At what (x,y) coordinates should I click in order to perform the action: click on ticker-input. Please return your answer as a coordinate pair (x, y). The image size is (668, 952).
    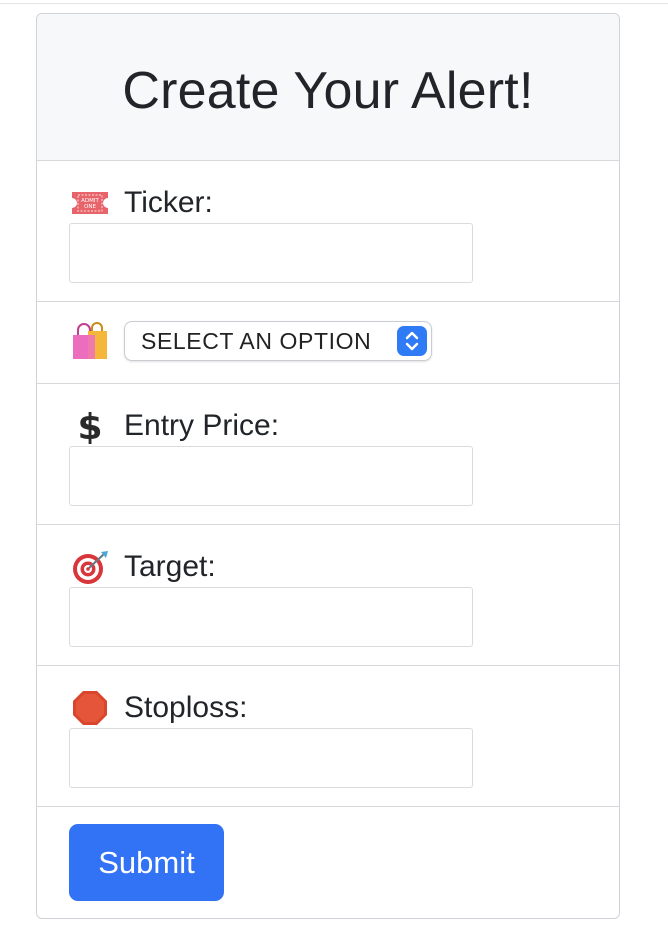
    Looking at the image, I should click on (271, 253).